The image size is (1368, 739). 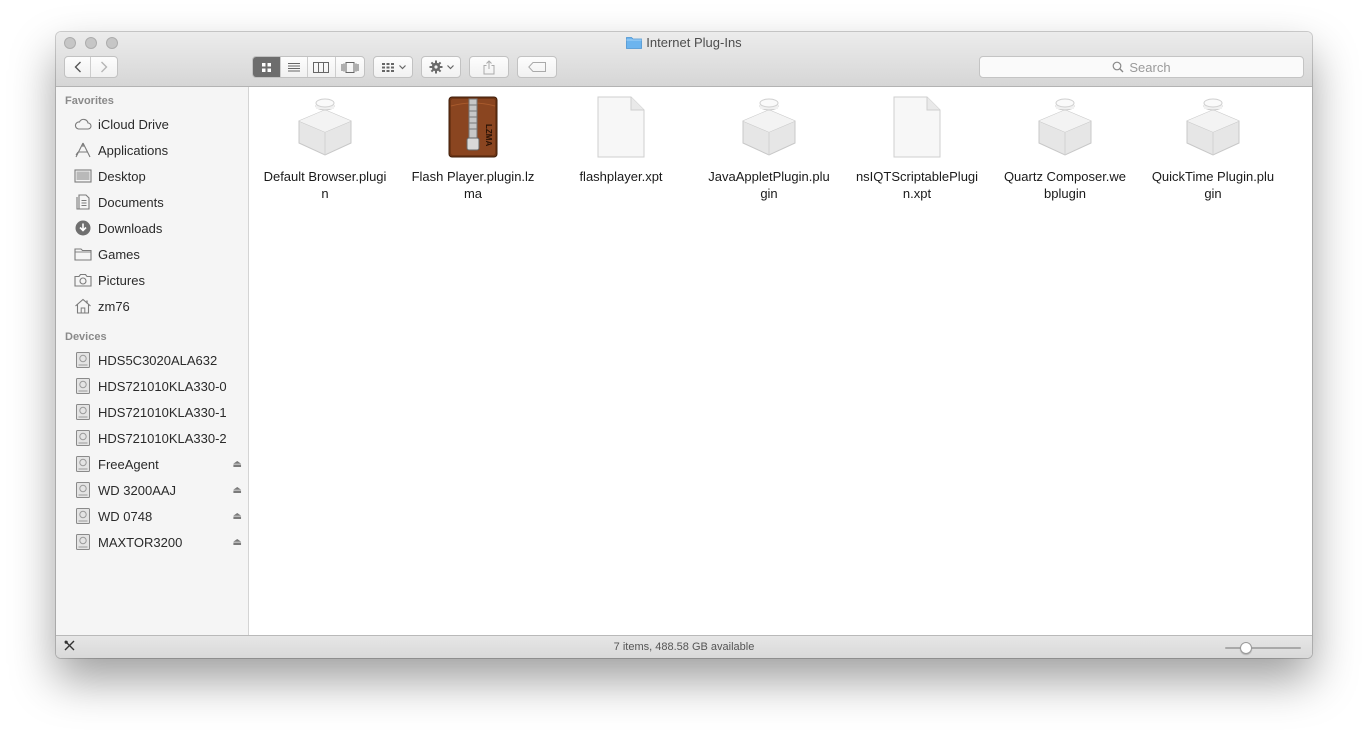 I want to click on sidebar-item-label: Applications, so click(x=133, y=150).